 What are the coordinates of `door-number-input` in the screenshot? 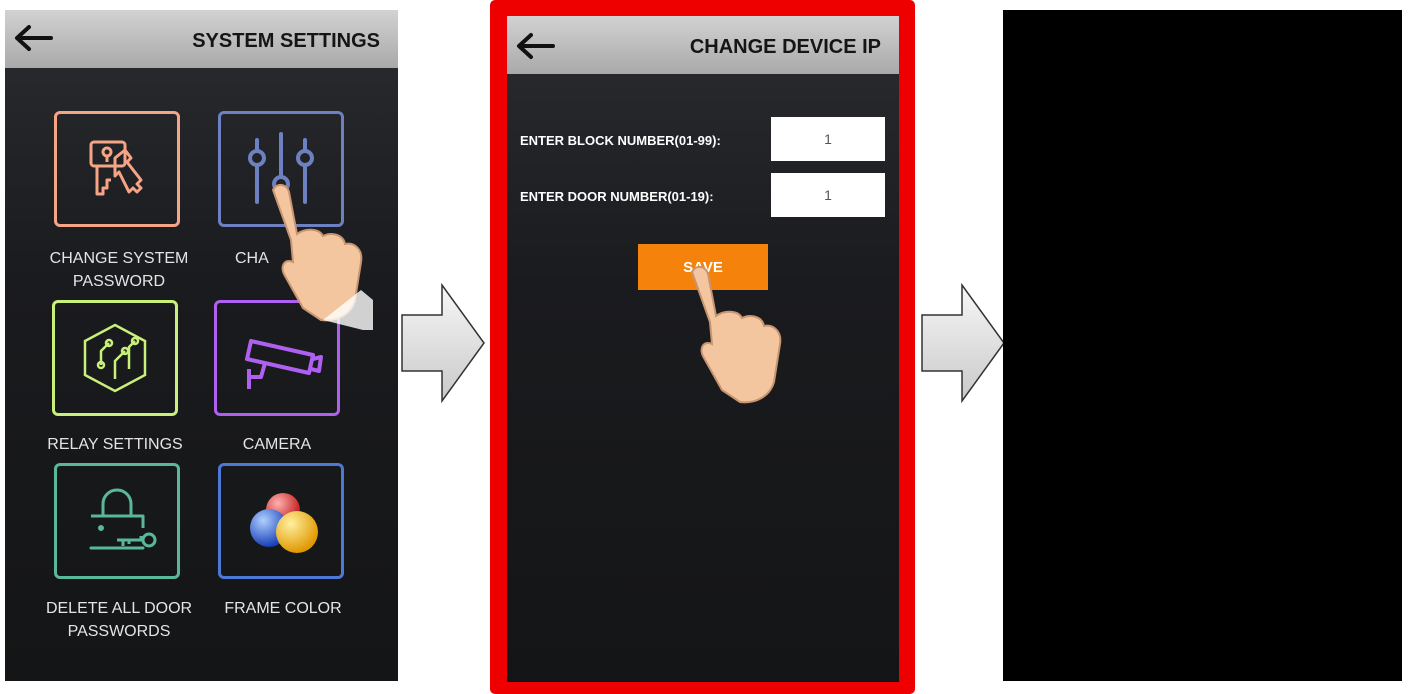 It's located at (828, 195).